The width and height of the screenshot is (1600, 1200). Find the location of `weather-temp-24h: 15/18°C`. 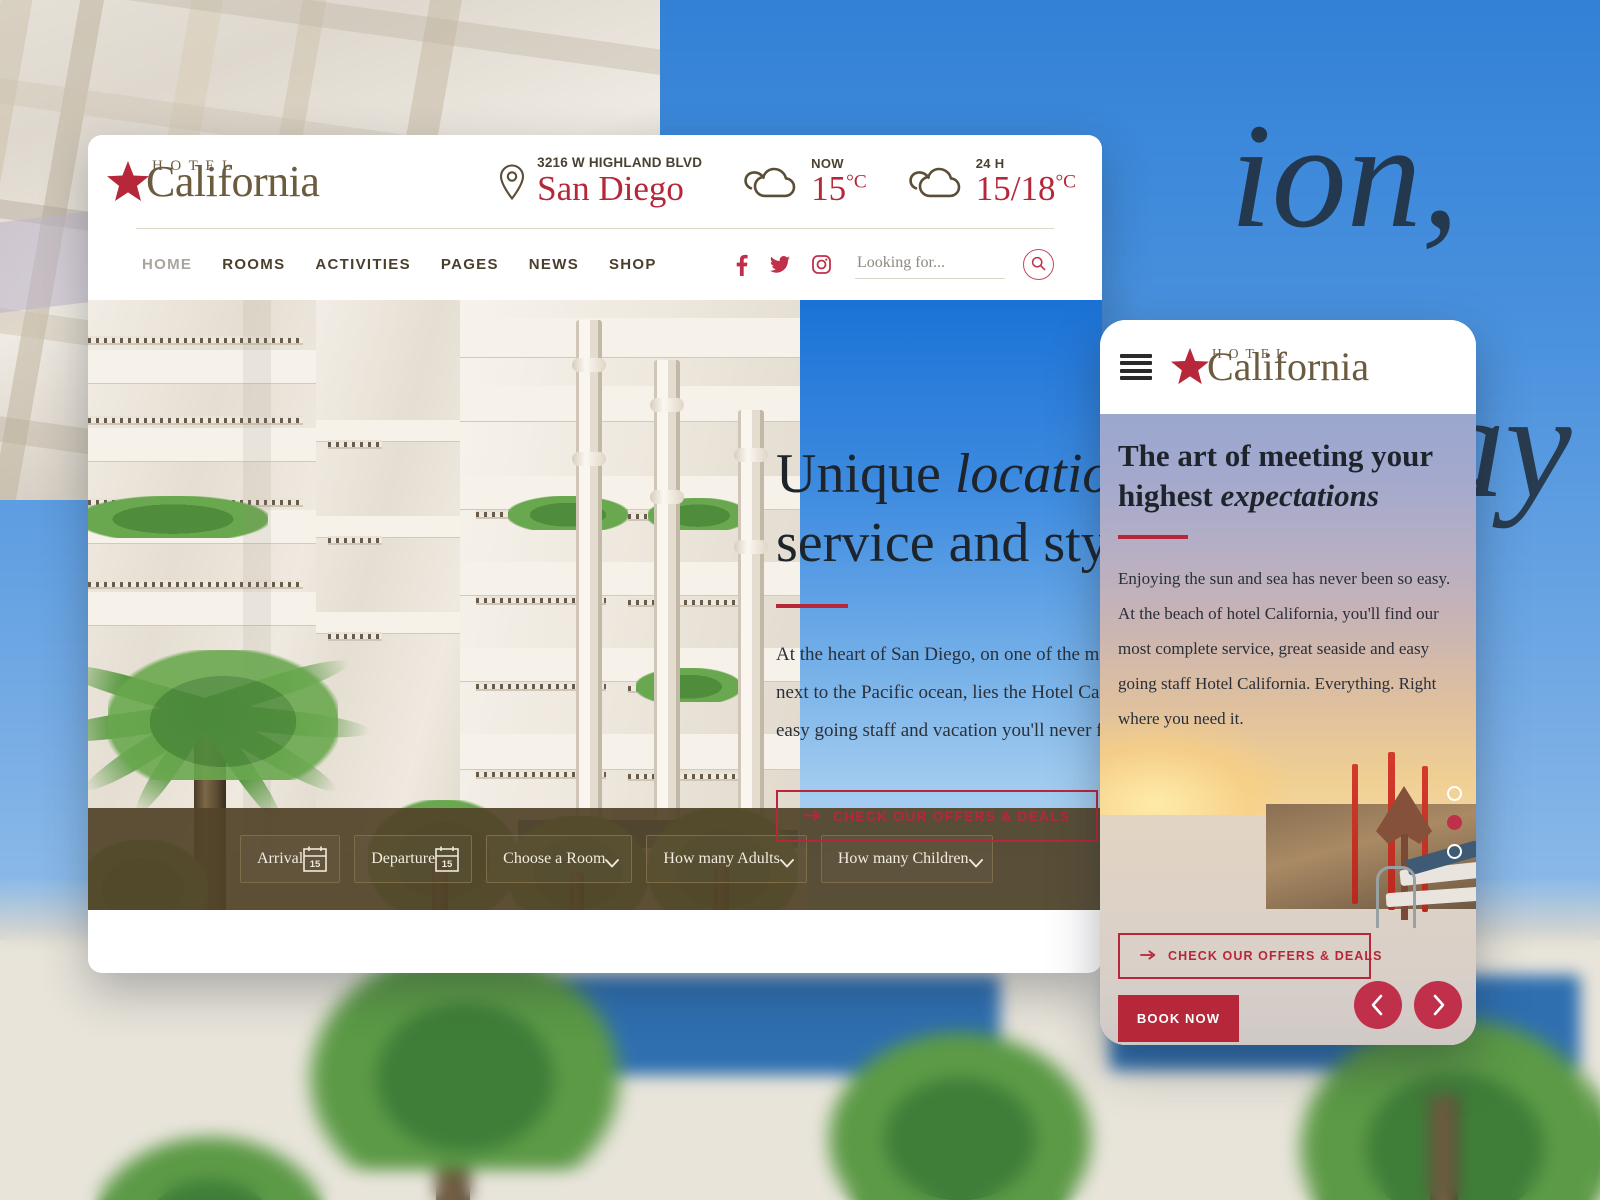

weather-temp-24h: 15/18°C is located at coordinates (1025, 188).